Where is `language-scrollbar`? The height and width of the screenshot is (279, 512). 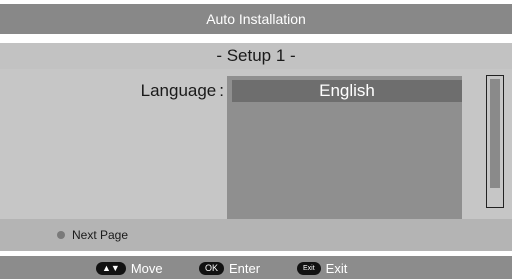
language-scrollbar is located at coordinates (495, 141).